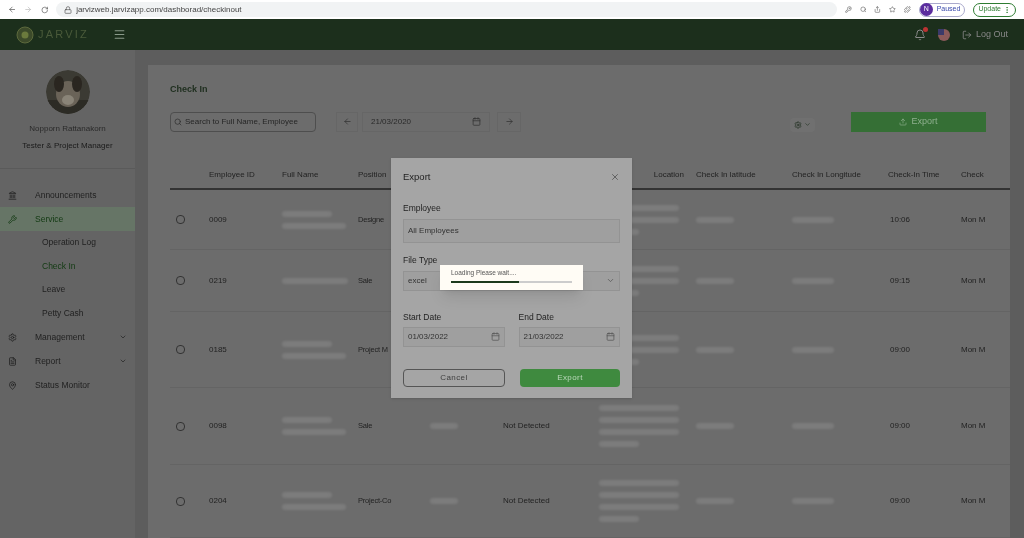  What do you see at coordinates (28, 9) in the screenshot?
I see `forward-icon` at bounding box center [28, 9].